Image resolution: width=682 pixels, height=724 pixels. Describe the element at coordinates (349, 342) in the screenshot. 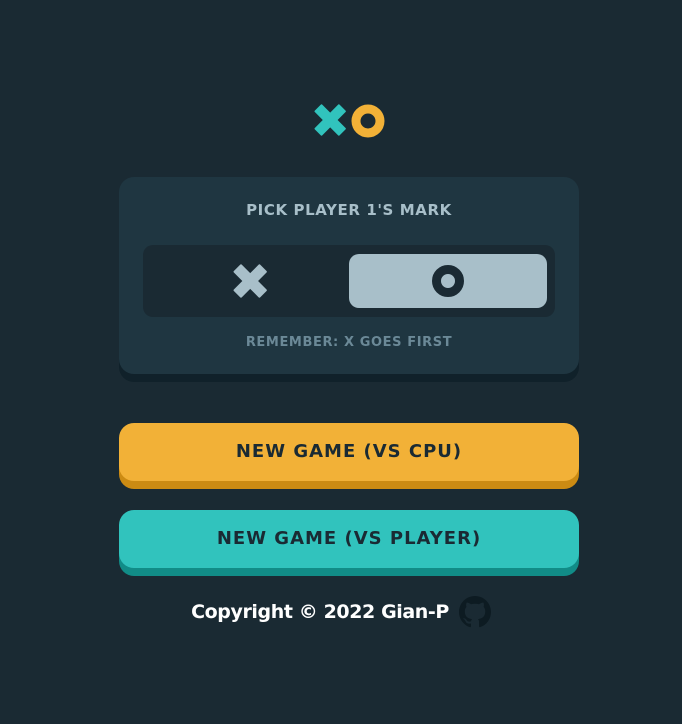

I see `mark-picker-hint: REMEMBER: X GOES FIRST` at that location.